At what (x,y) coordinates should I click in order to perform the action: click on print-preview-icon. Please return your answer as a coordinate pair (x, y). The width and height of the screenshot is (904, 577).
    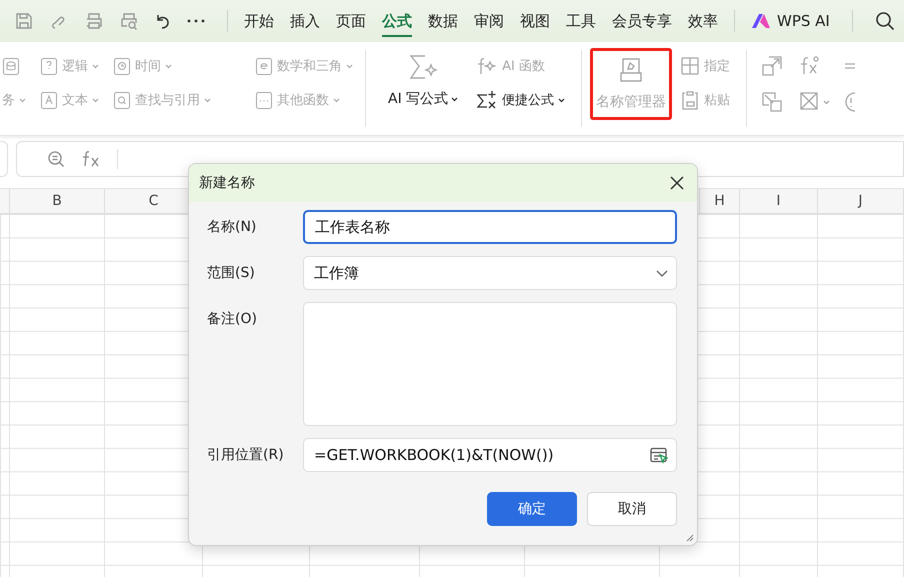
    Looking at the image, I should click on (129, 21).